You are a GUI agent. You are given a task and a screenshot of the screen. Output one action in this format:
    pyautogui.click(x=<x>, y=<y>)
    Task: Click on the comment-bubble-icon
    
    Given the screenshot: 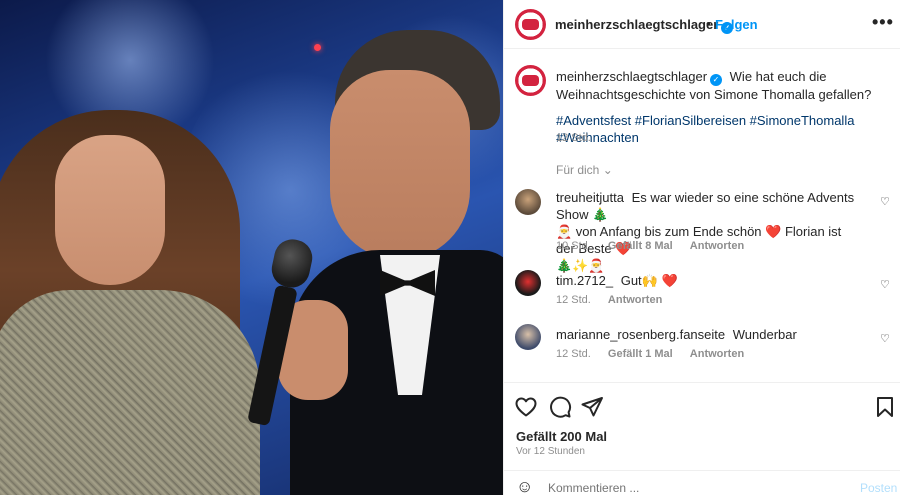 What is the action you would take?
    pyautogui.click(x=560, y=407)
    